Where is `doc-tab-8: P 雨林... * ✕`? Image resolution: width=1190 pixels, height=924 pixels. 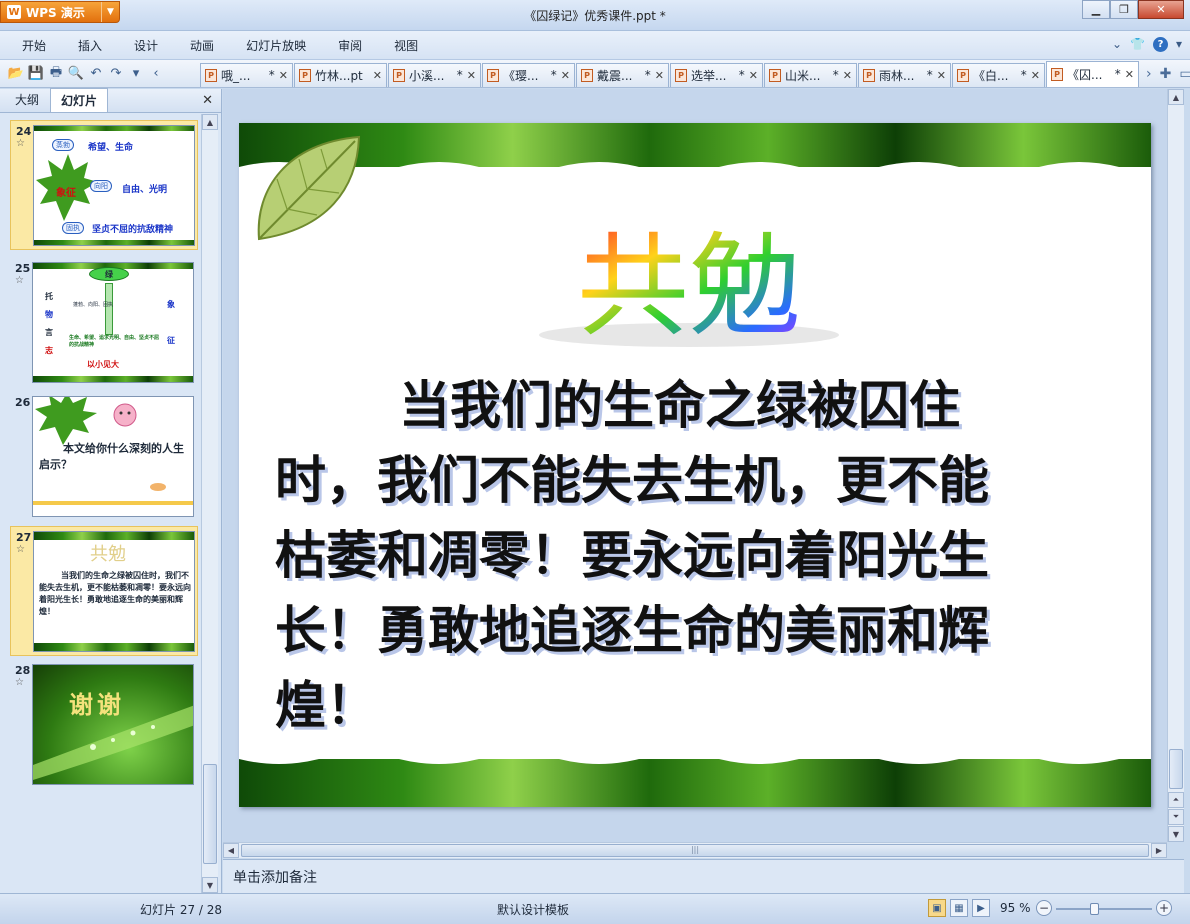 doc-tab-8: P 雨林... * ✕ is located at coordinates (904, 74).